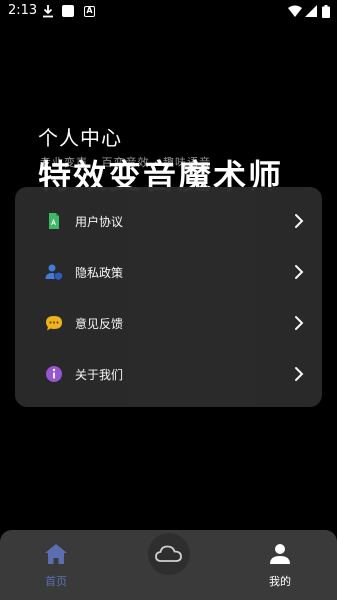  I want to click on cloud-icon, so click(168, 553).